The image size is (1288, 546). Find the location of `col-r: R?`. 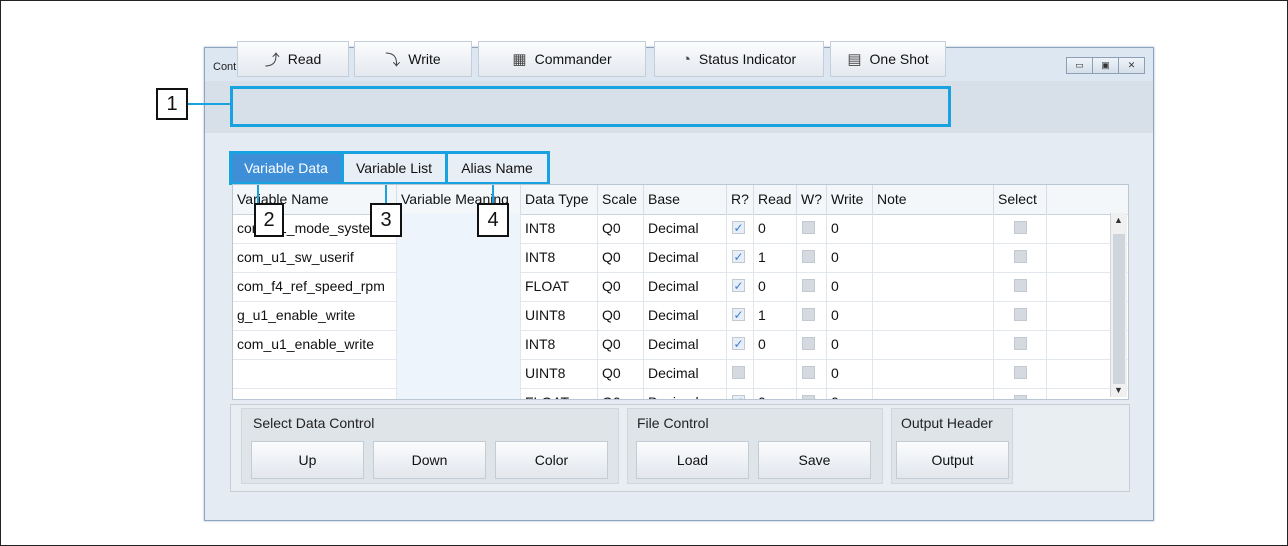

col-r: R? is located at coordinates (740, 199).